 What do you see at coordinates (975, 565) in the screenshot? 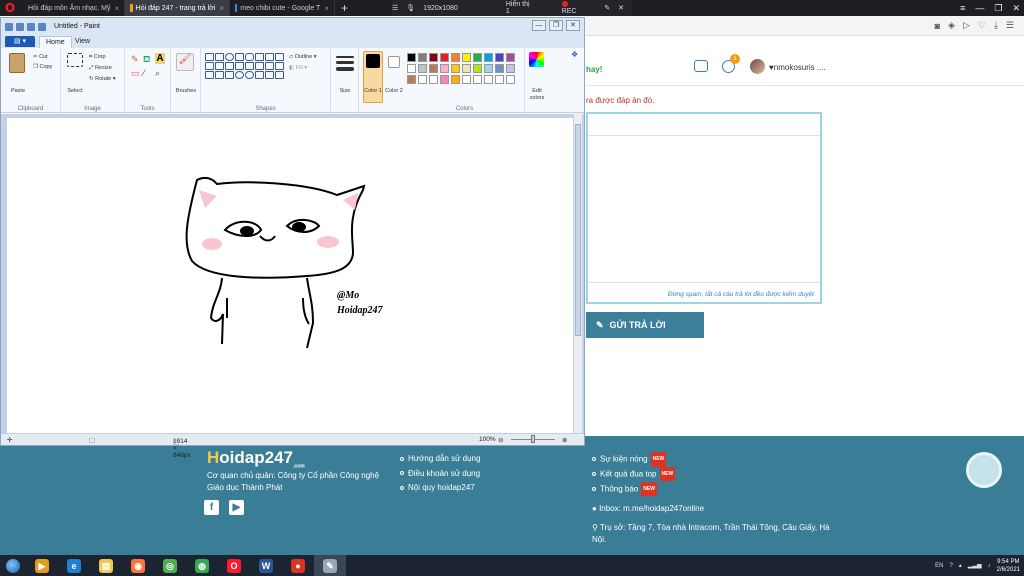
I see `network-icon: ▂▃▅` at bounding box center [975, 565].